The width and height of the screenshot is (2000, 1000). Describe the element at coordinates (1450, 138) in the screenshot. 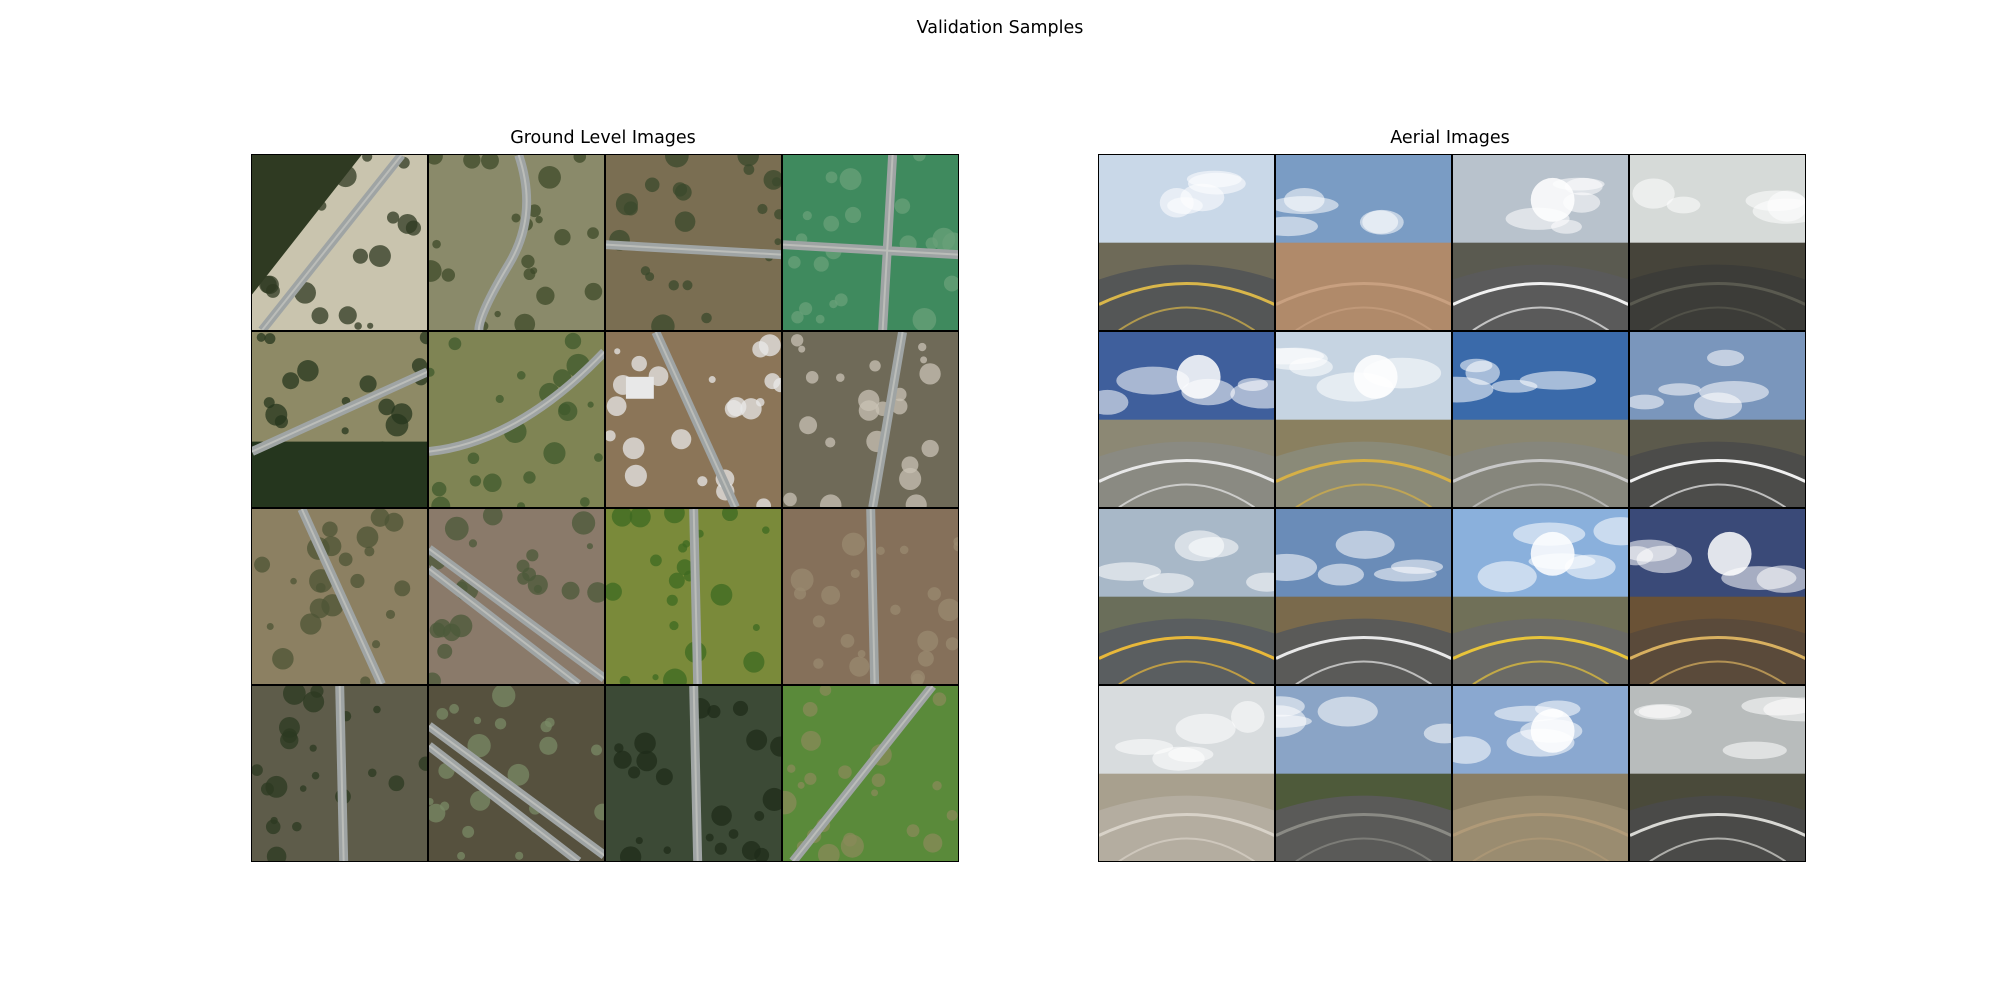

I see `right-panel-title: Aerial Images` at that location.